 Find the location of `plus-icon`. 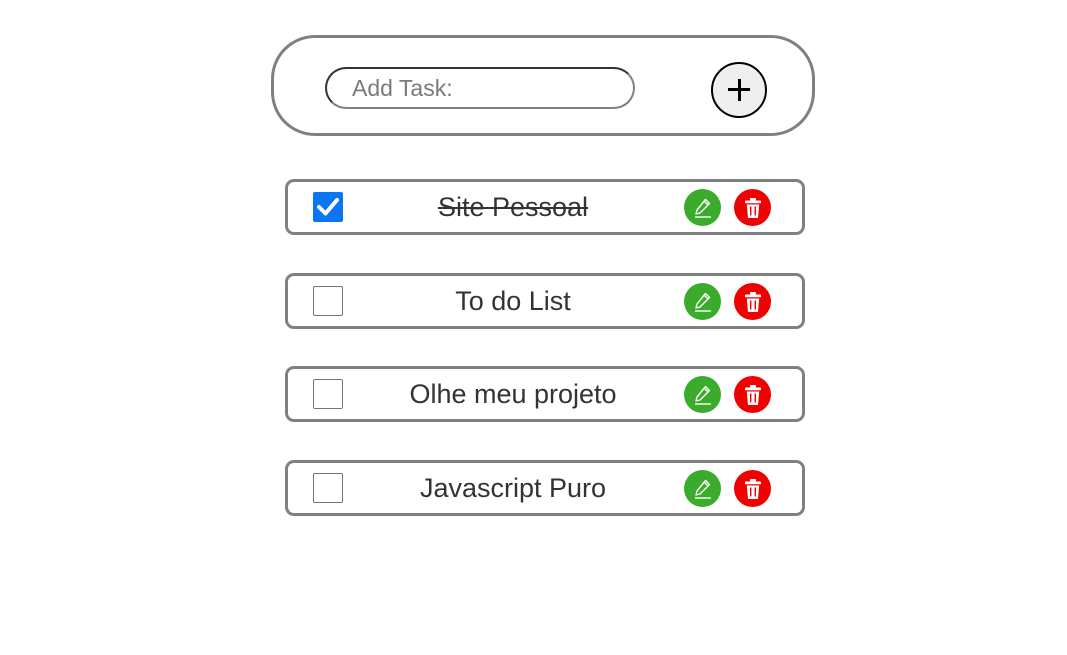

plus-icon is located at coordinates (739, 90).